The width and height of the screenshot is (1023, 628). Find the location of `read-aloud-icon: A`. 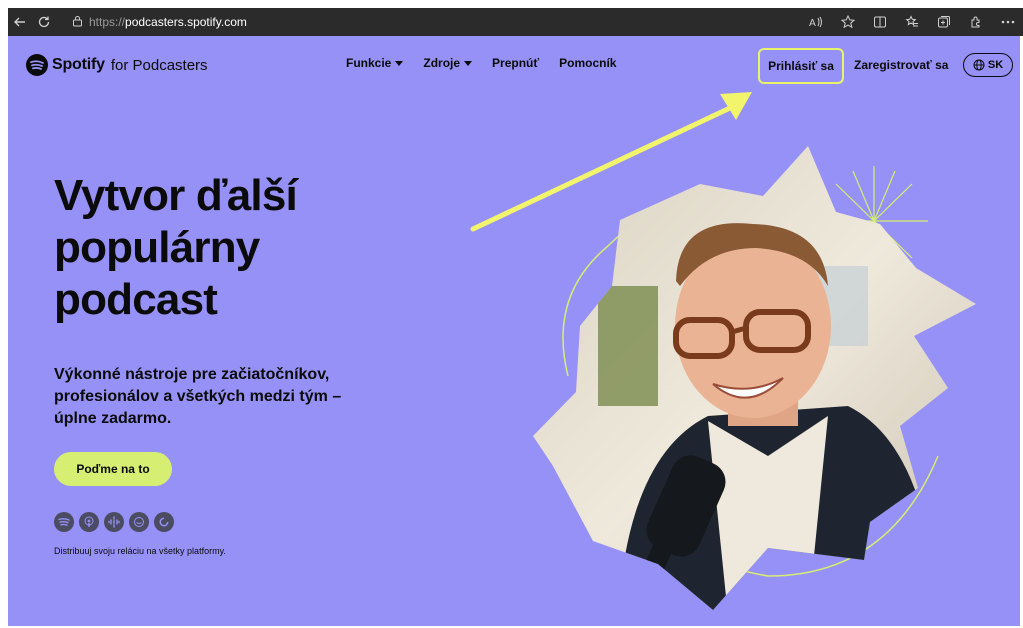

read-aloud-icon: A is located at coordinates (816, 22).